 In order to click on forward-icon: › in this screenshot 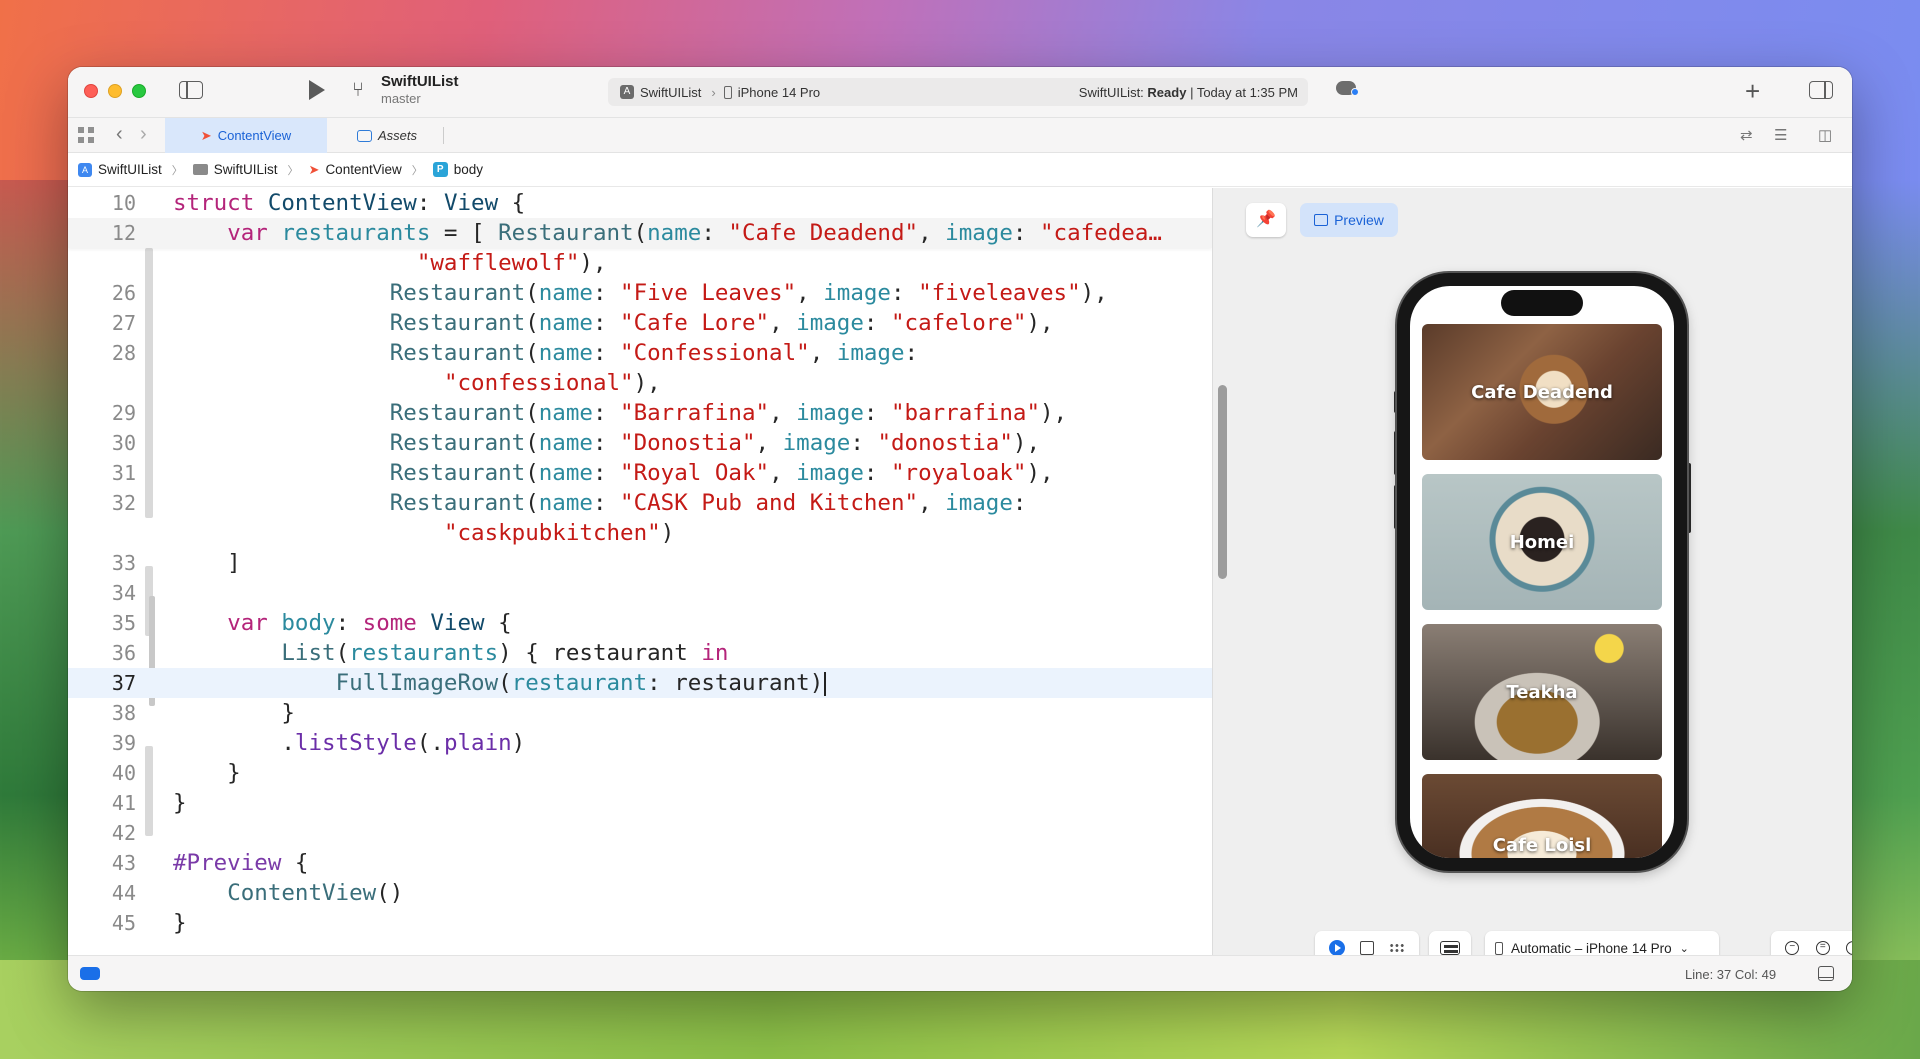, I will do `click(143, 134)`.